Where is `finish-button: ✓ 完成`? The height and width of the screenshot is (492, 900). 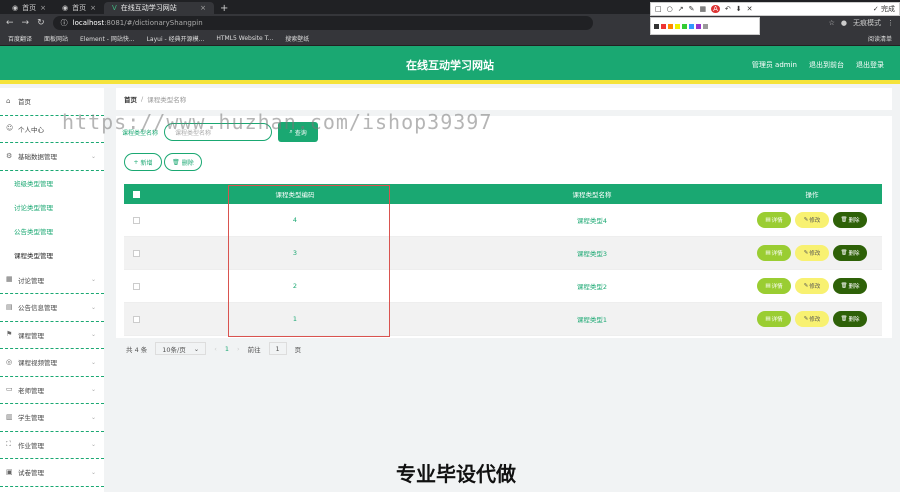
finish-button: ✓ 完成 is located at coordinates (884, 9).